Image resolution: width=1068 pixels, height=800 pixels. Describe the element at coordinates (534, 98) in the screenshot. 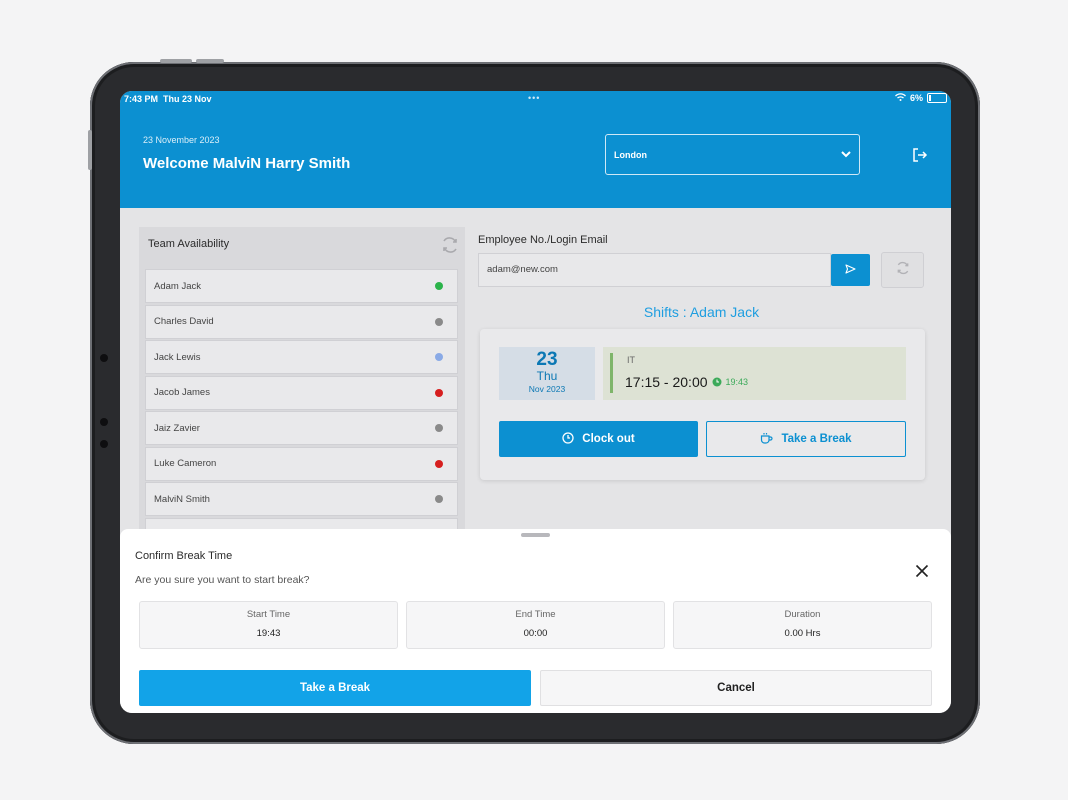

I see `multitask-dots: •••` at that location.